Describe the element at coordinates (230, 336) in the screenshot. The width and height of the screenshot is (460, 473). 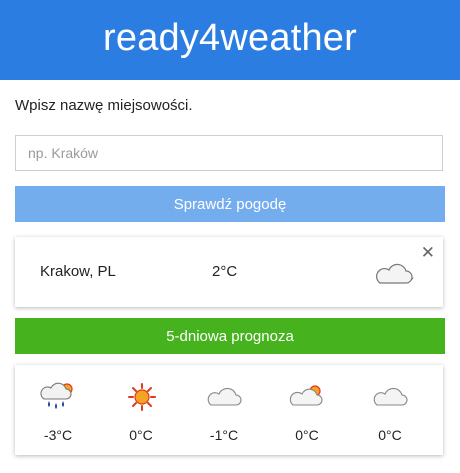
I see `forecast-button: 5-dniowa prognoza` at that location.